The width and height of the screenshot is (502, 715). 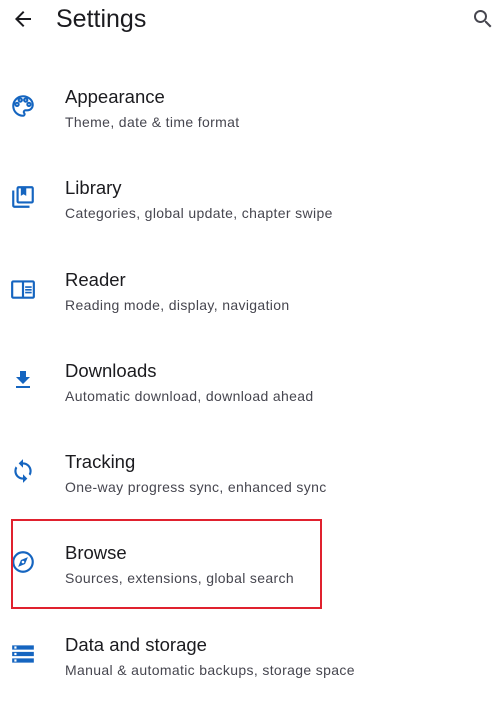 What do you see at coordinates (199, 213) in the screenshot?
I see `settings-item-subtitle: Categories, global update, chapter swipe` at bounding box center [199, 213].